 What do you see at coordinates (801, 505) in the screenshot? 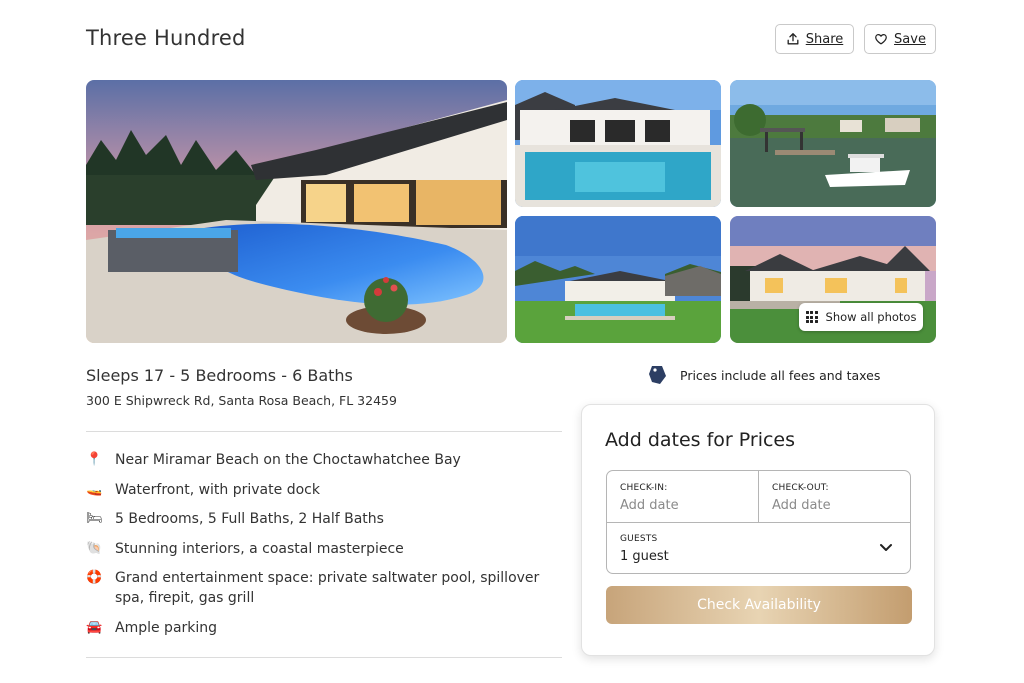
I see `check-out-value: Add date` at bounding box center [801, 505].